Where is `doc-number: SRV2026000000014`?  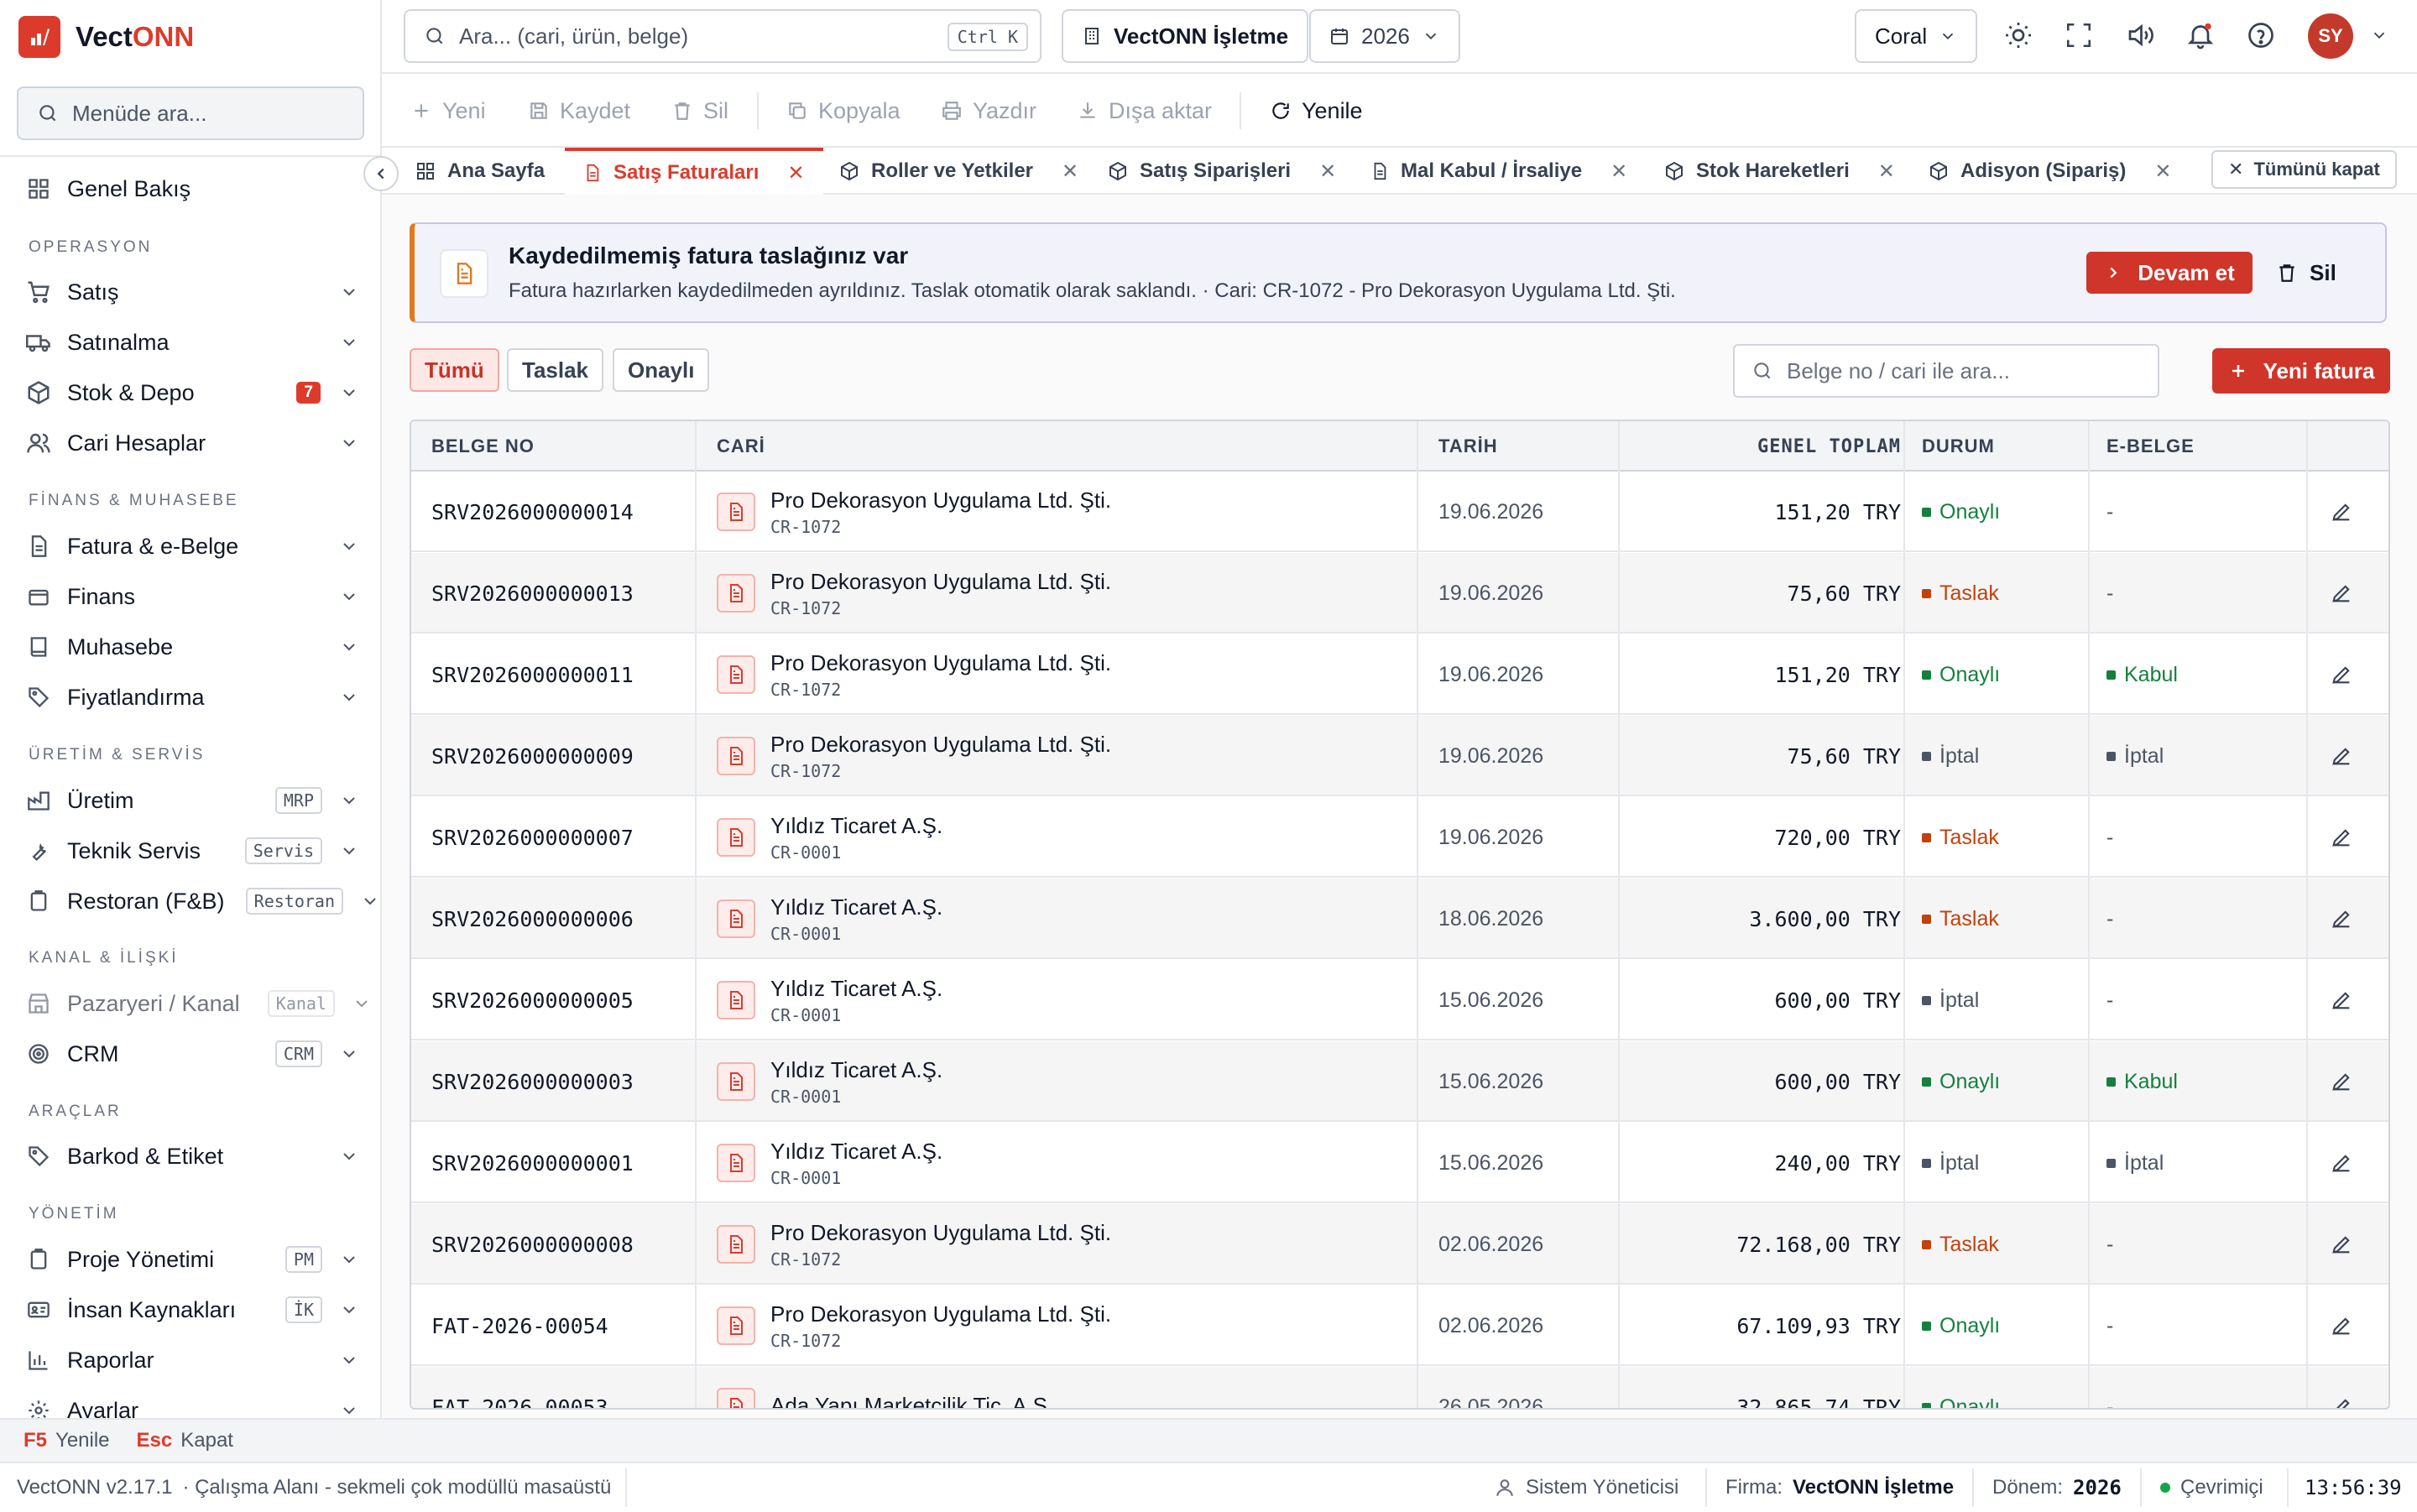 doc-number: SRV2026000000014 is located at coordinates (532, 512).